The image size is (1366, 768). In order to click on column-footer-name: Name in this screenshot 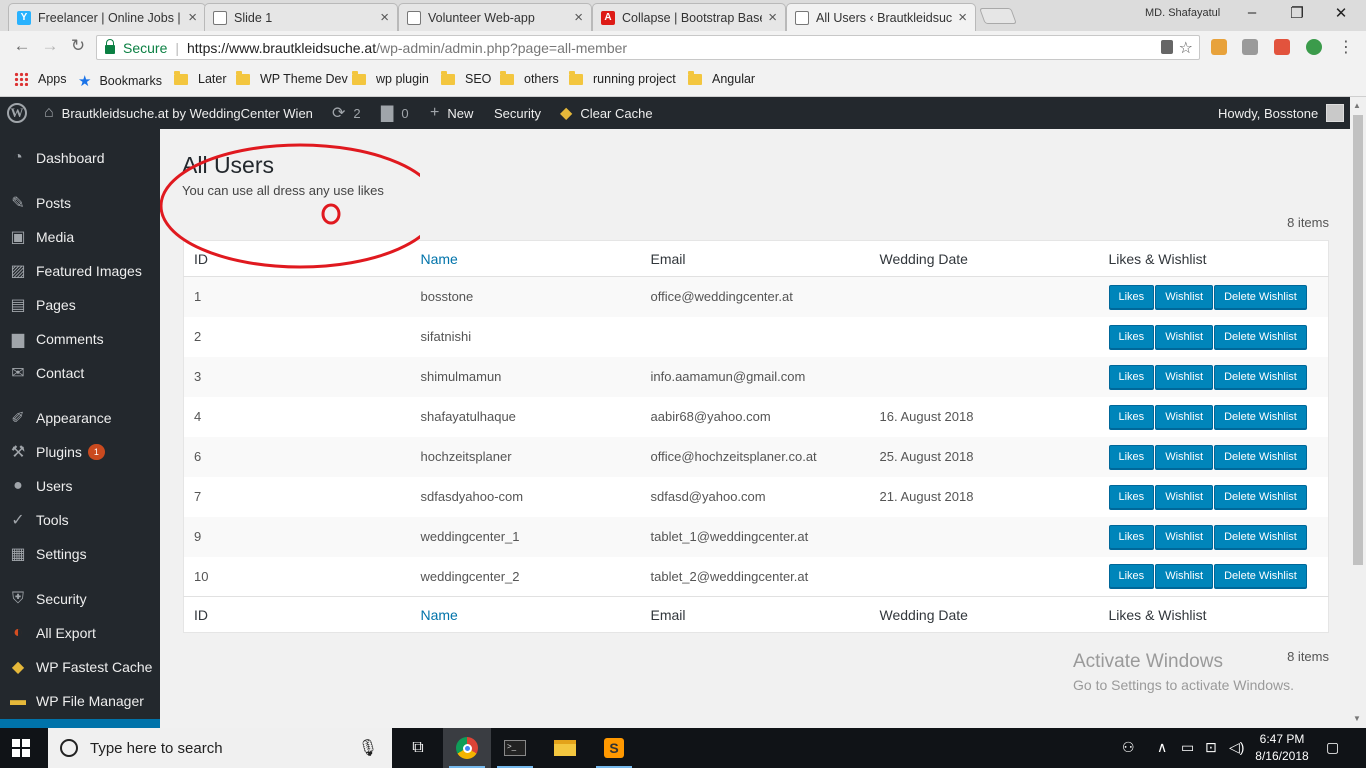, I will do `click(525, 614)`.